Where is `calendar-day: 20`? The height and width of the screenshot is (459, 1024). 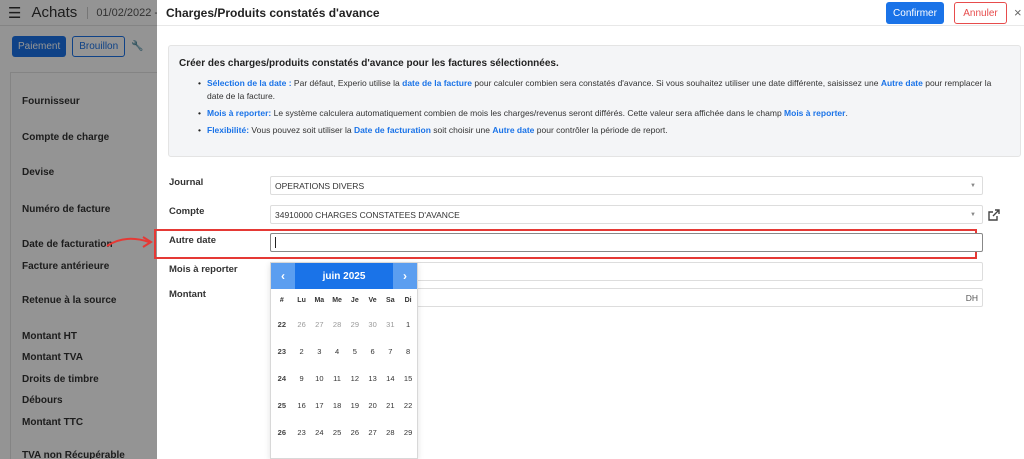 calendar-day: 20 is located at coordinates (373, 405).